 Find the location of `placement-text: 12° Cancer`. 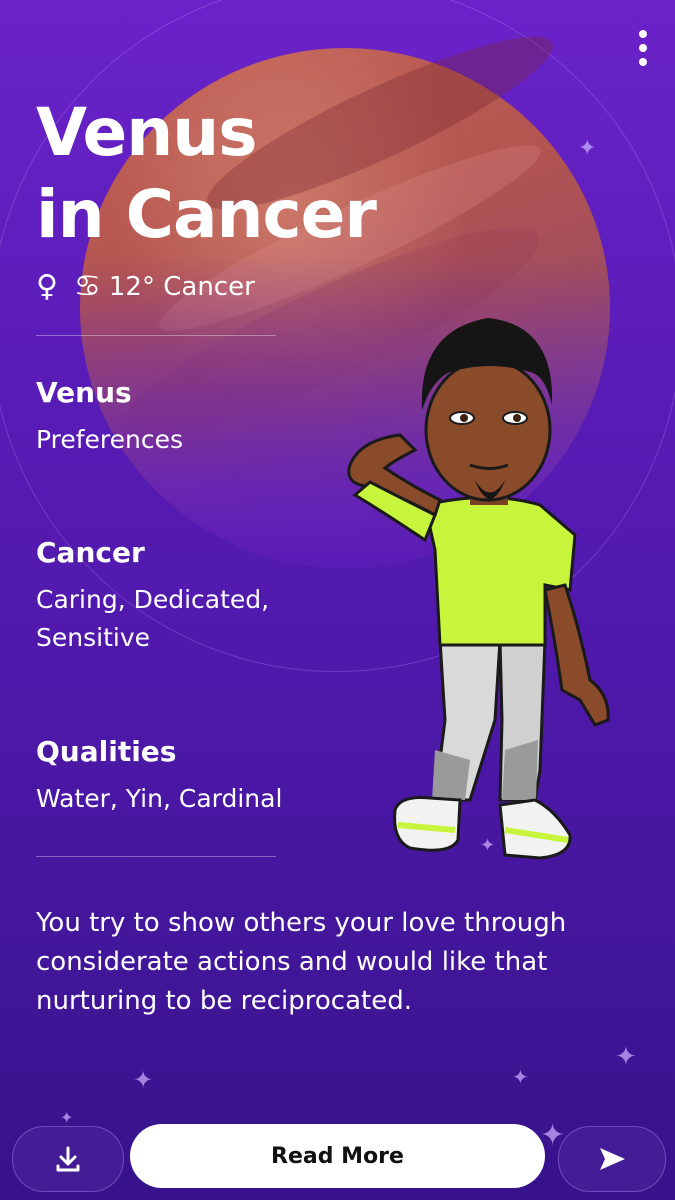

placement-text: 12° Cancer is located at coordinates (181, 287).